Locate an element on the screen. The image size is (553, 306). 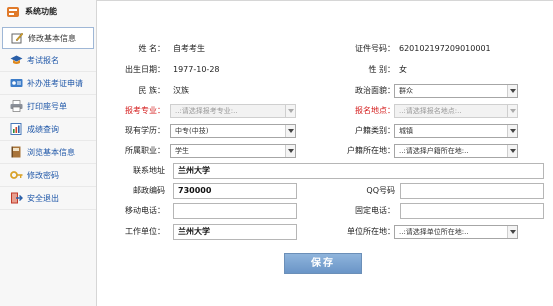
education-label: 现有学历： is located at coordinates (145, 130).